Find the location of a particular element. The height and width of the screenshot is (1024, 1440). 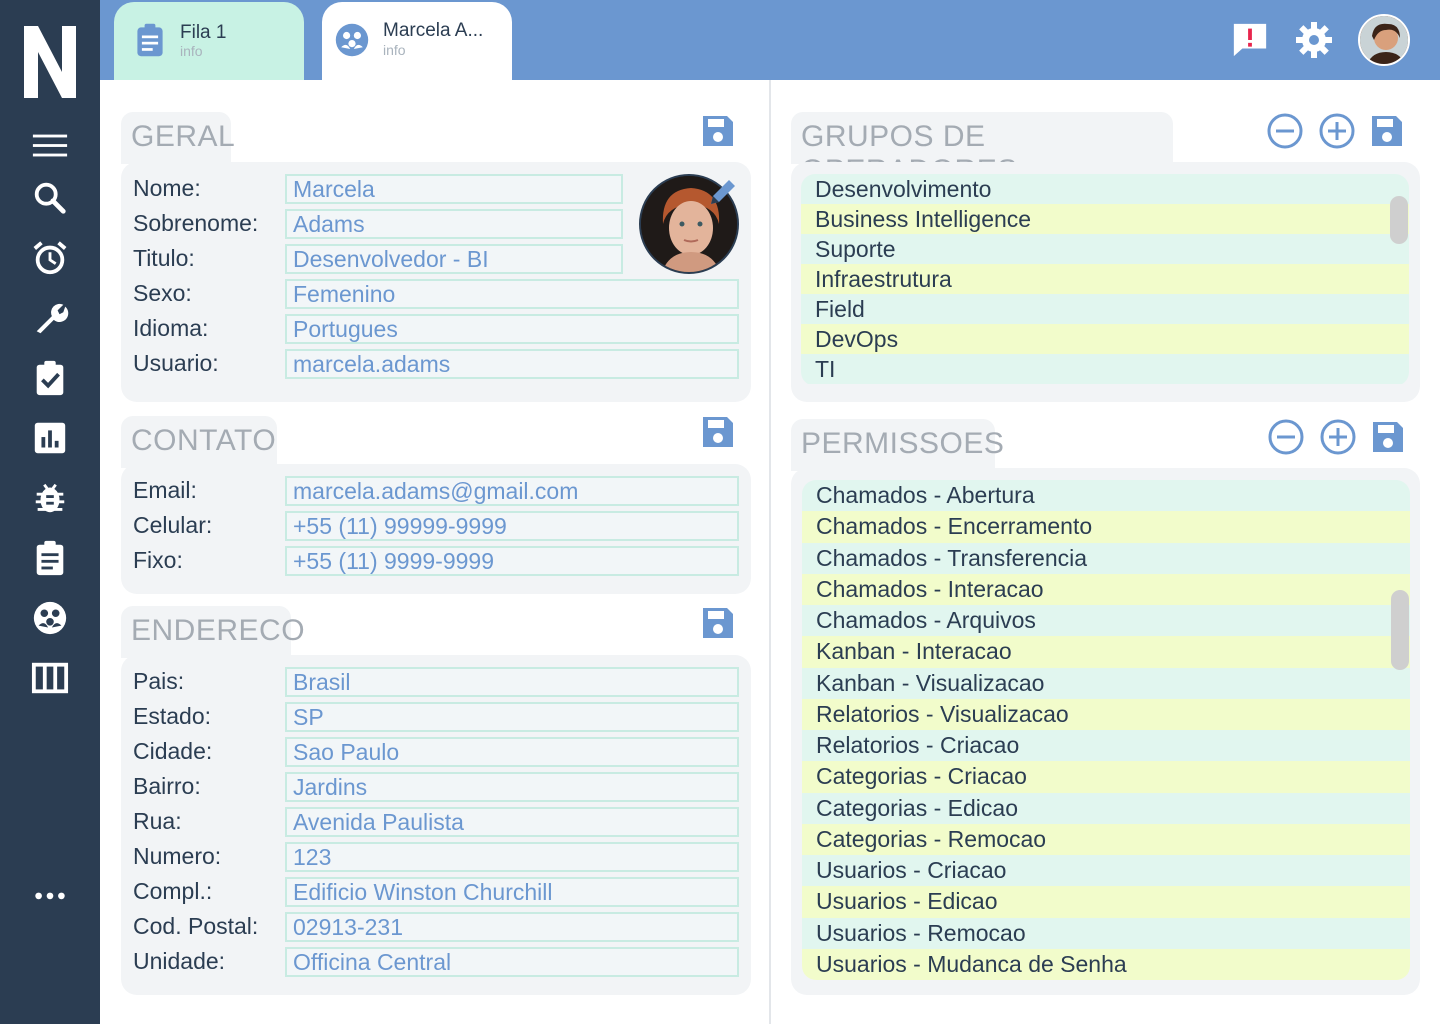

bugs-button is located at coordinates (50, 498).